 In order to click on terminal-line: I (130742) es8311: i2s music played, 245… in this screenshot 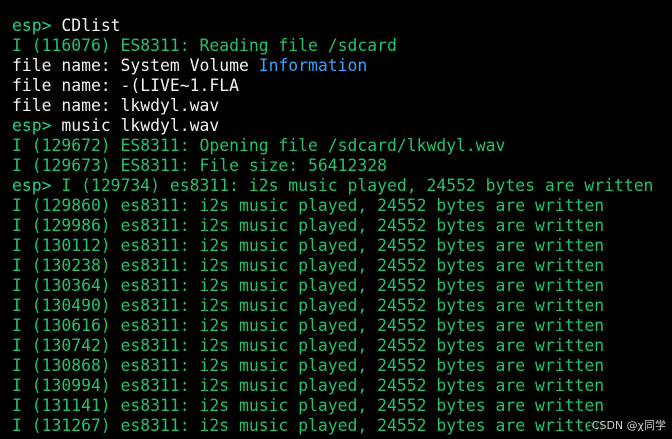, I will do `click(332, 346)`.